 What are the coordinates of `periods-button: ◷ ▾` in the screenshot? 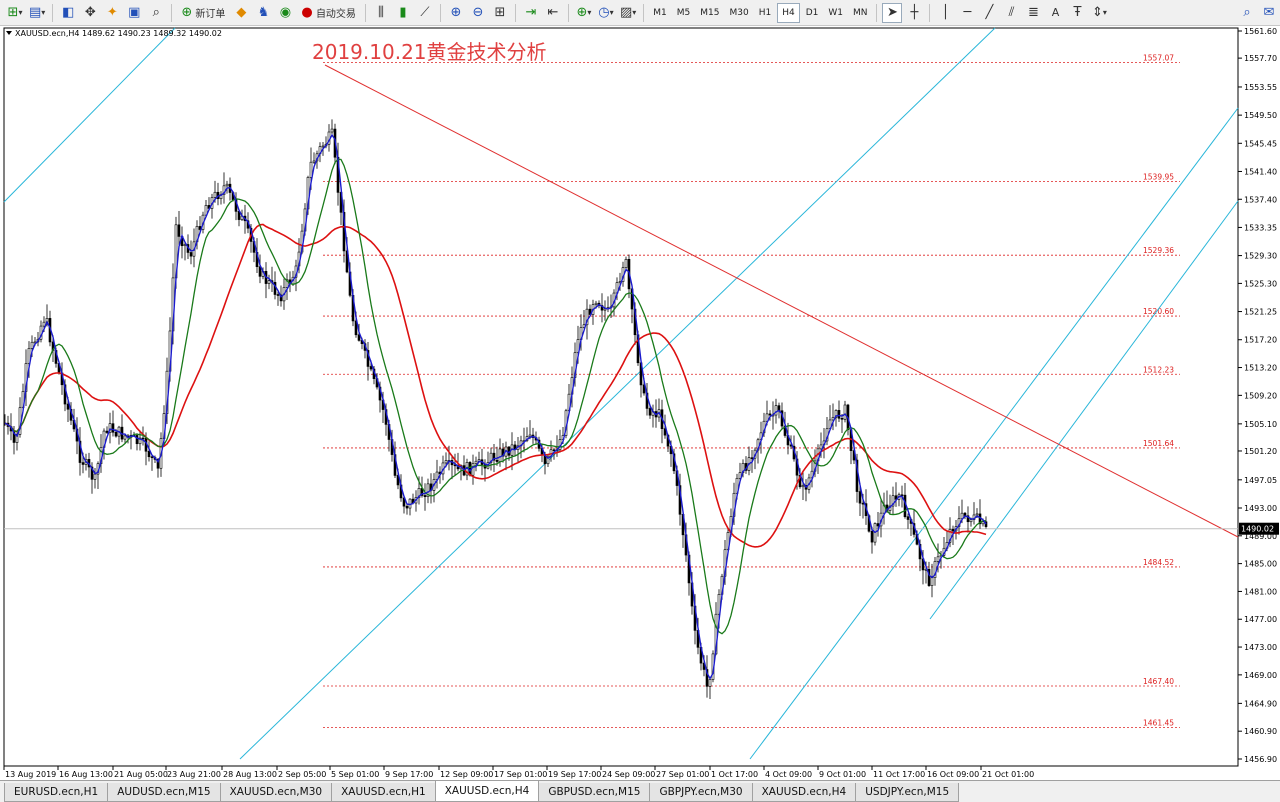 It's located at (606, 13).